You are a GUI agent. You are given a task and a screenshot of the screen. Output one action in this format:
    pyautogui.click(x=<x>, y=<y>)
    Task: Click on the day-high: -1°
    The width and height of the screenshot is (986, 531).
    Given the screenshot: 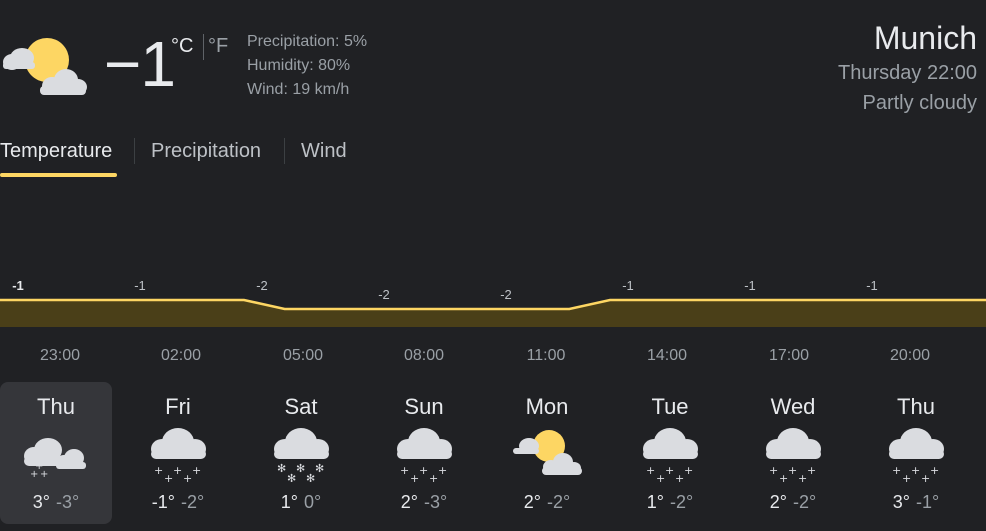 What is the action you would take?
    pyautogui.click(x=163, y=502)
    